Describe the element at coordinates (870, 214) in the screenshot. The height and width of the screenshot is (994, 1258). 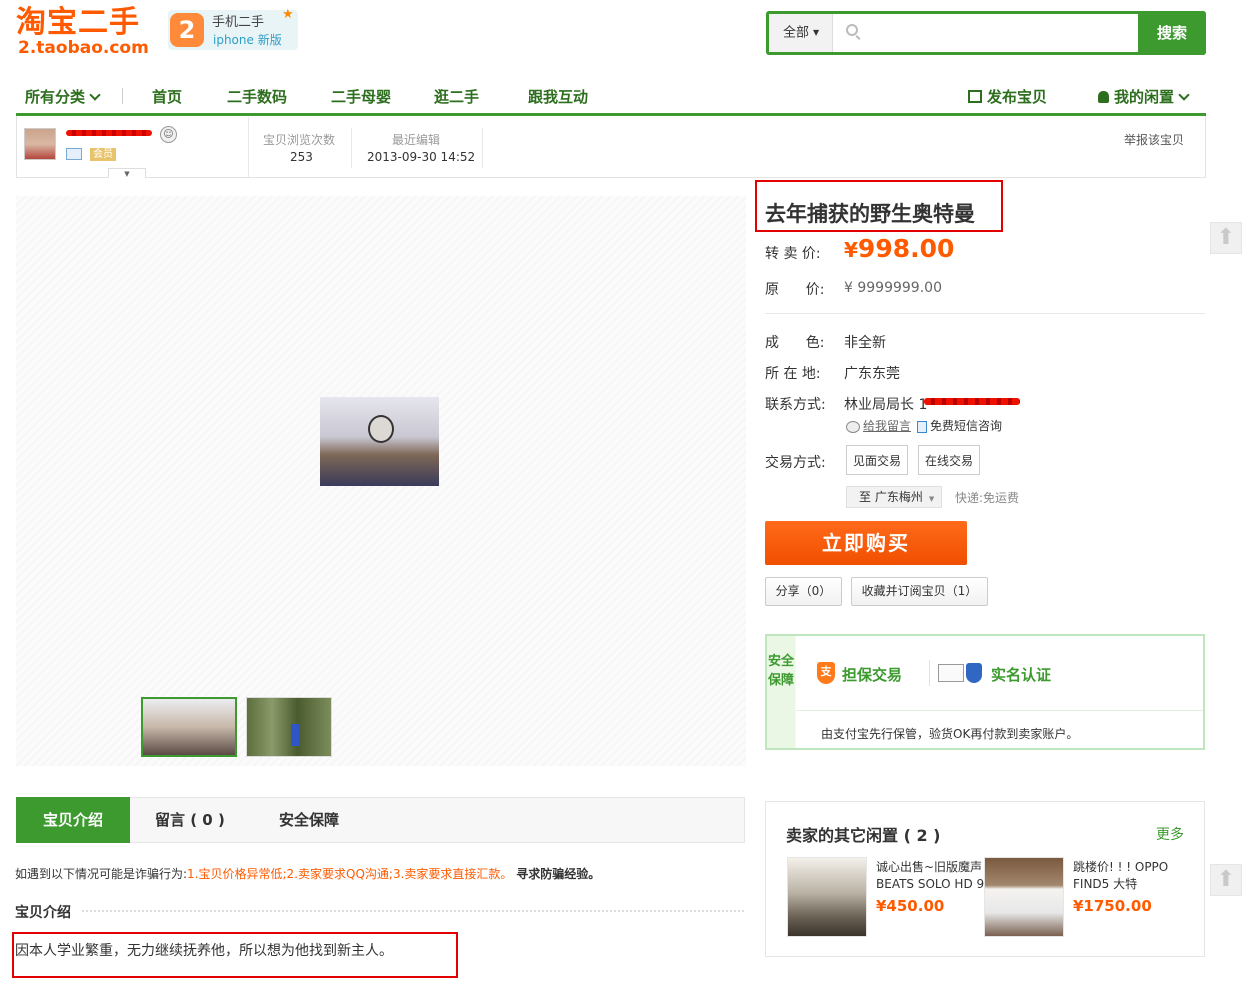
I see `item-title: 去年捕获的野生奥特曼` at that location.